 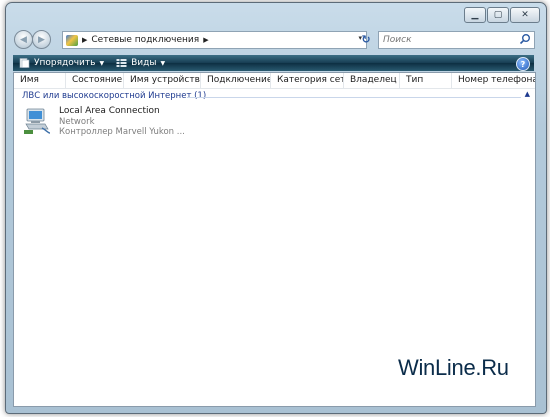 I want to click on address-bar: ▶ Сетевые подключения ▶ ▾, so click(x=214, y=40).